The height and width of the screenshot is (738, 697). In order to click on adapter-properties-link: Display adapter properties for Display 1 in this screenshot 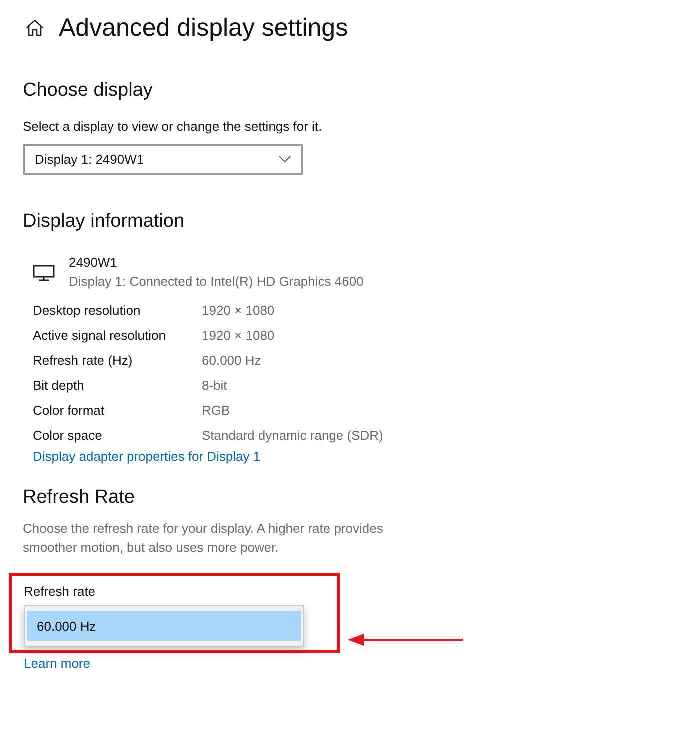, I will do `click(147, 456)`.